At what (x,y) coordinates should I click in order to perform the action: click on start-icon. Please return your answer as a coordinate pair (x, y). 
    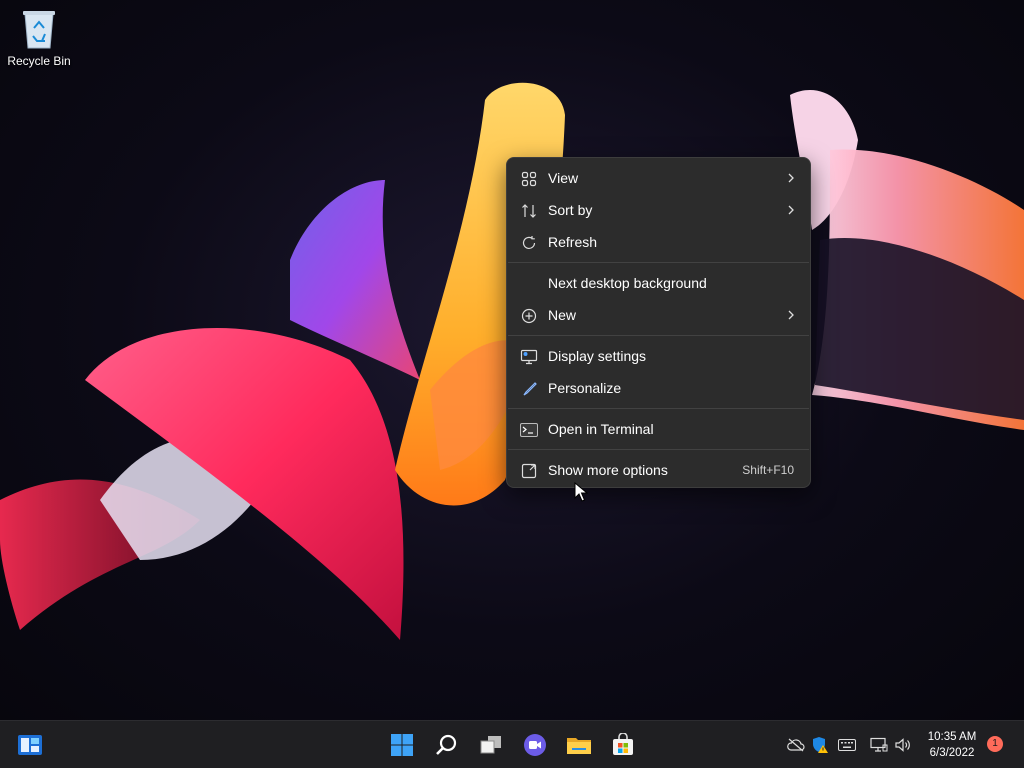
    Looking at the image, I should click on (402, 745).